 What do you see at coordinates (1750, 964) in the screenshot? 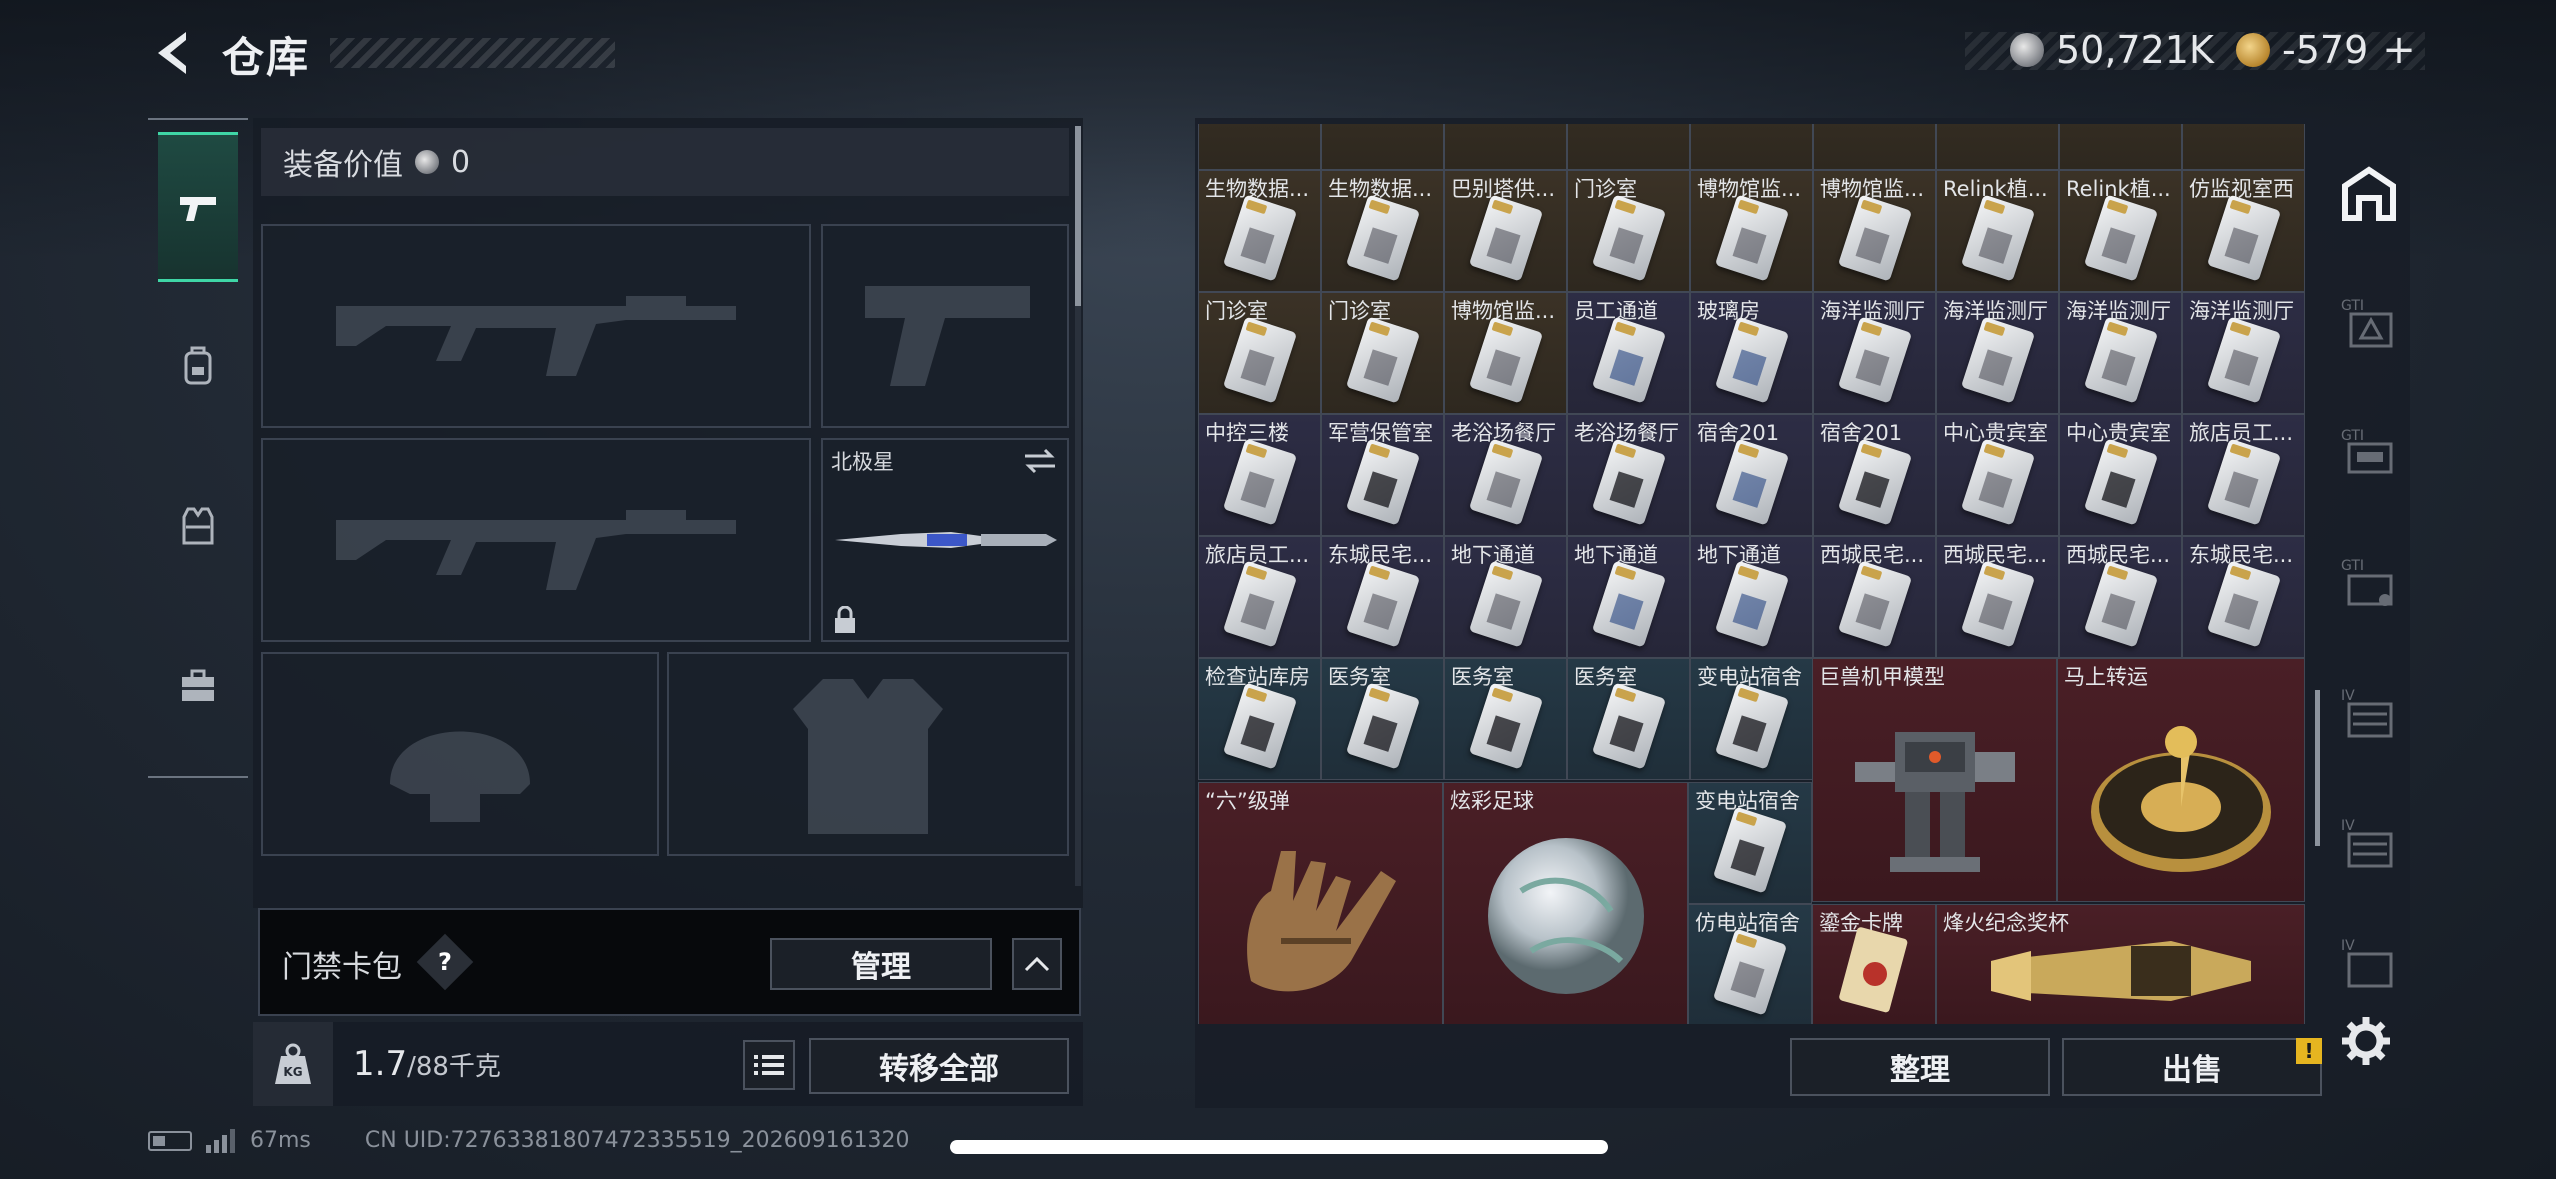
I see `item-substation-dorm-2: 仿电站宿舍` at bounding box center [1750, 964].